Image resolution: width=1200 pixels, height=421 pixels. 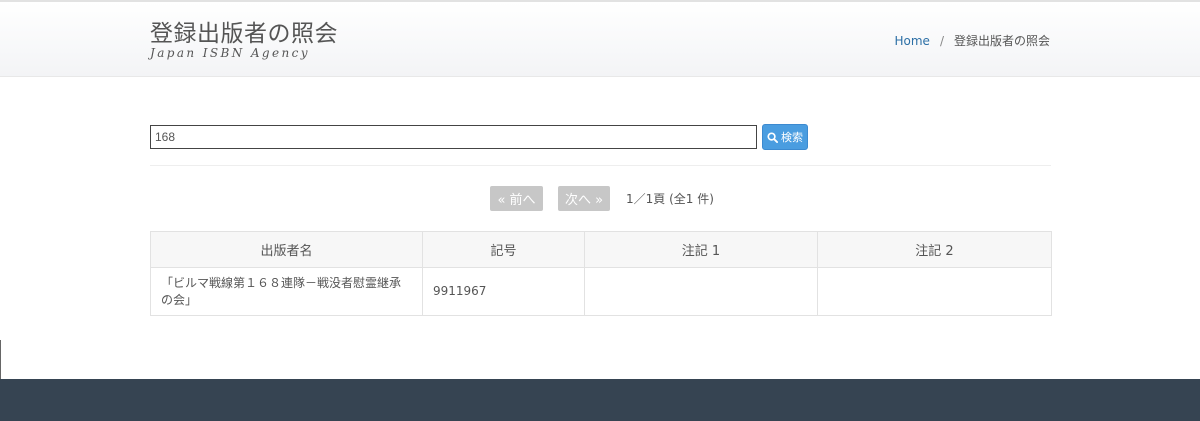 I want to click on prev-page-button: « 前へ, so click(x=516, y=198).